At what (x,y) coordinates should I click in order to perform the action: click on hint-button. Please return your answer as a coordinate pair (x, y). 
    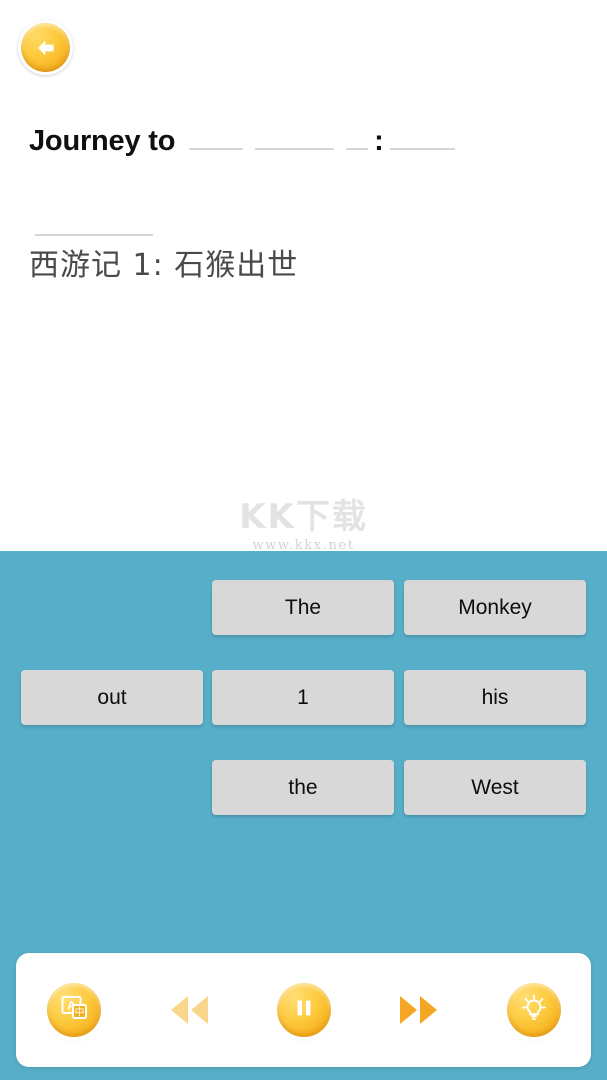
    Looking at the image, I should click on (534, 1010).